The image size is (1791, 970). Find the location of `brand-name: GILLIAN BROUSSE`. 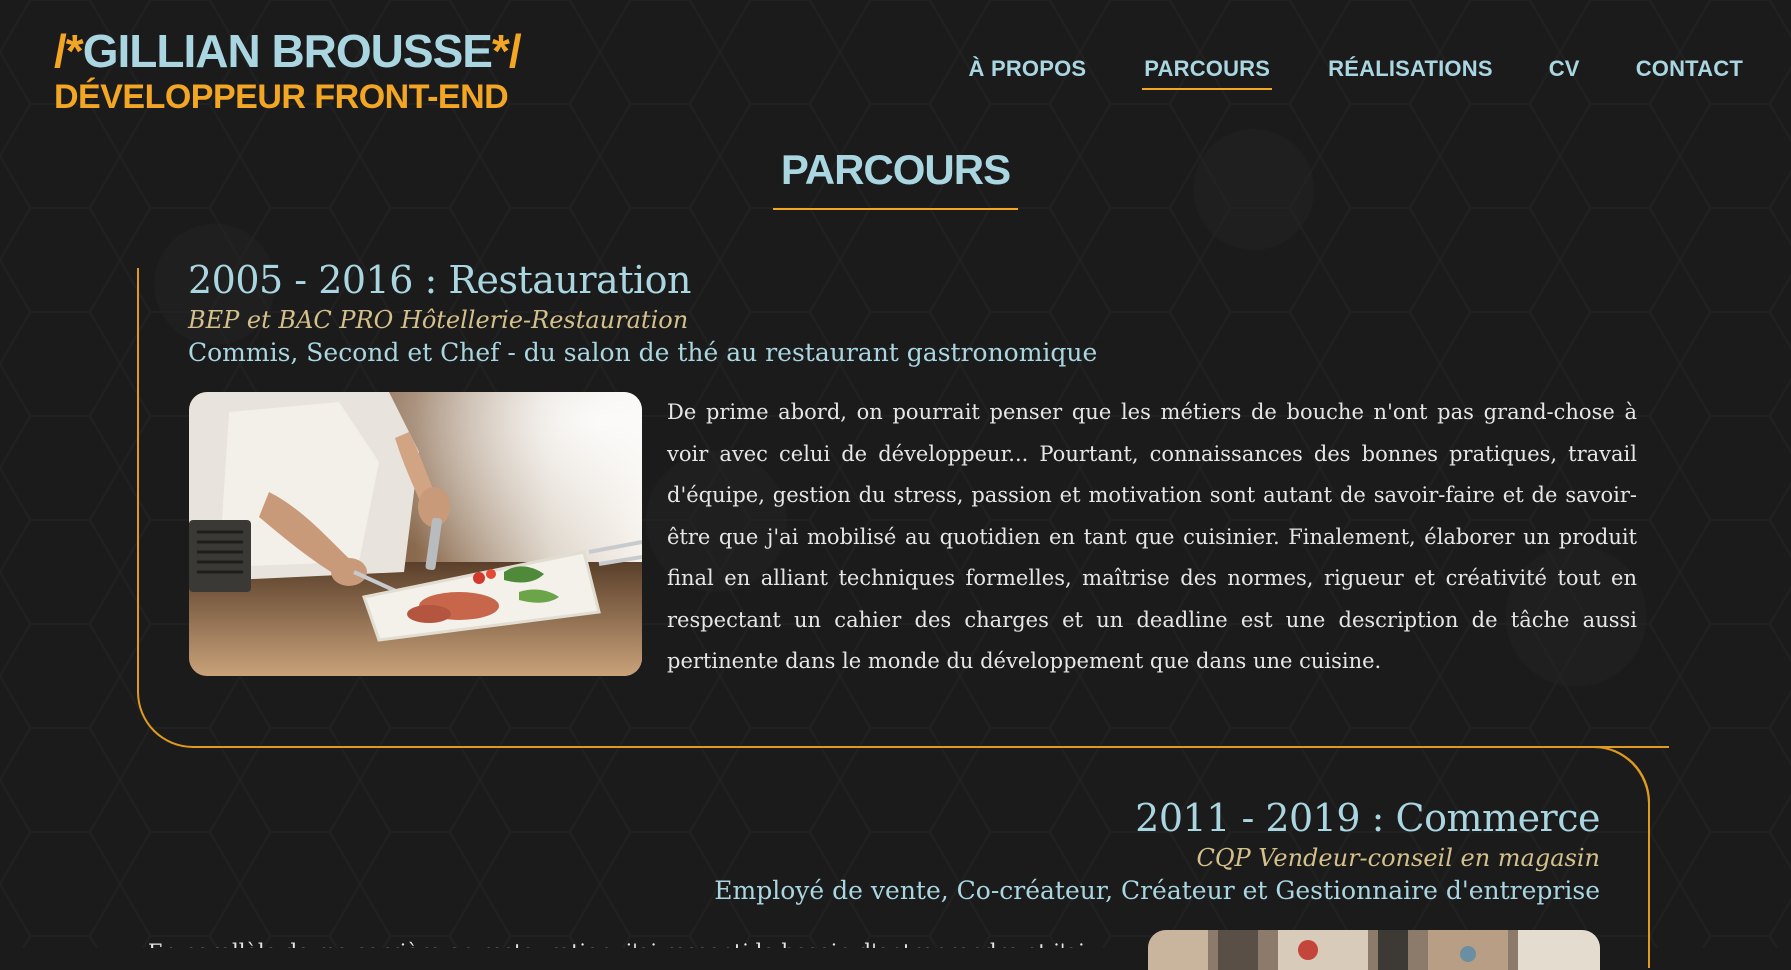

brand-name: GILLIAN BROUSSE is located at coordinates (287, 51).